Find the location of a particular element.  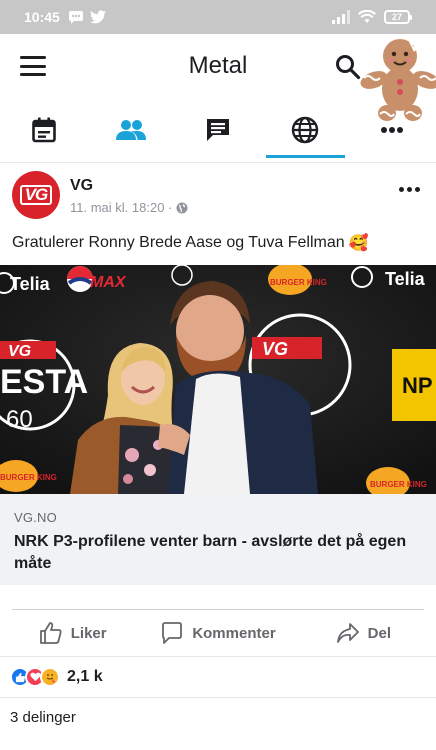

shares-count: 3 delinger is located at coordinates (43, 717).